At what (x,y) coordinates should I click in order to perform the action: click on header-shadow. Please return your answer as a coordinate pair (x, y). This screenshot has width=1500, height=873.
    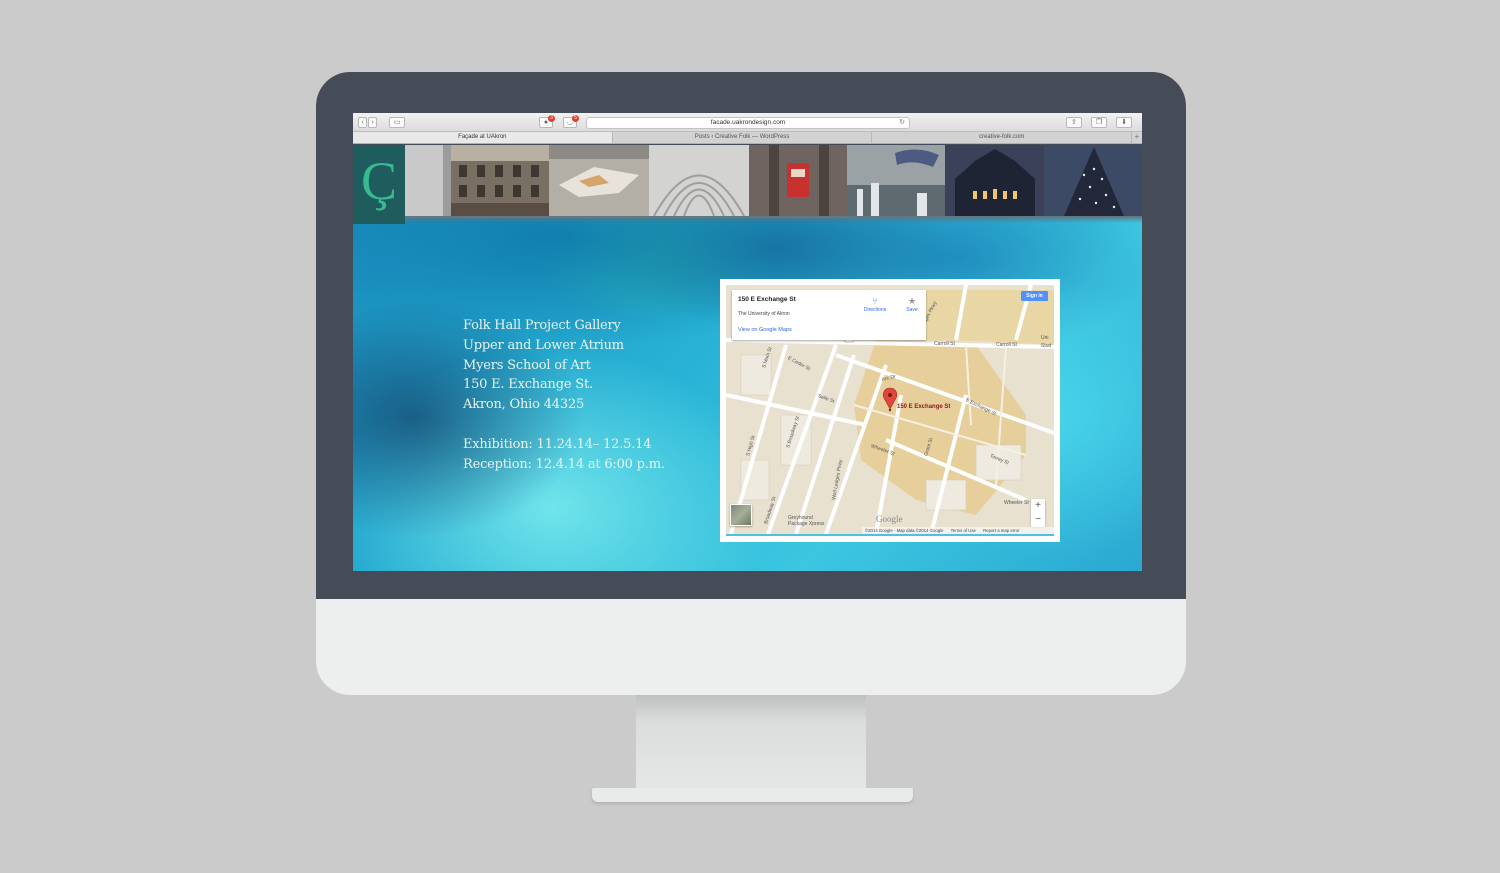
    Looking at the image, I should click on (747, 219).